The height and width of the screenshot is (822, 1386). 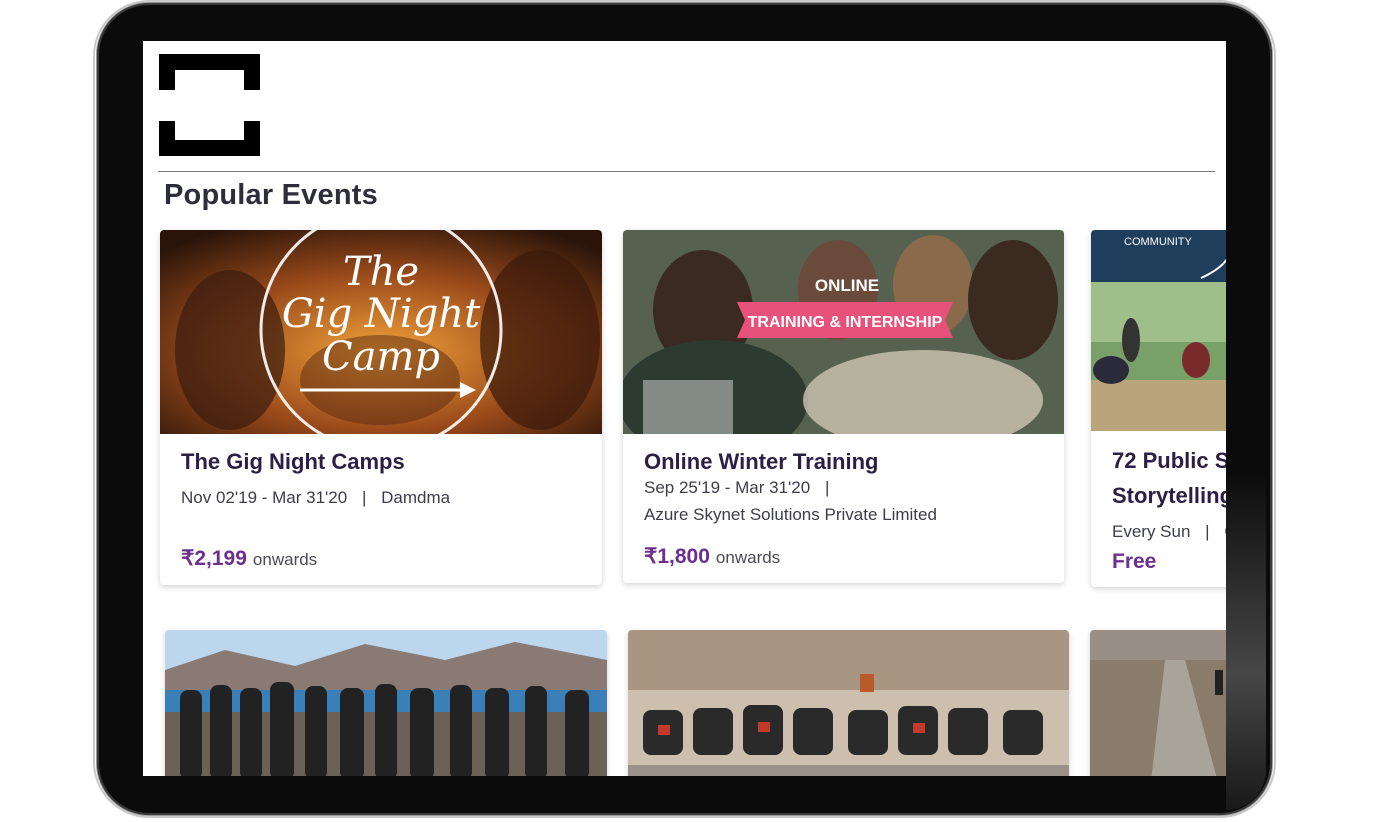 What do you see at coordinates (790, 514) in the screenshot?
I see `event-location: Azure Skynet Solutions Private Limited` at bounding box center [790, 514].